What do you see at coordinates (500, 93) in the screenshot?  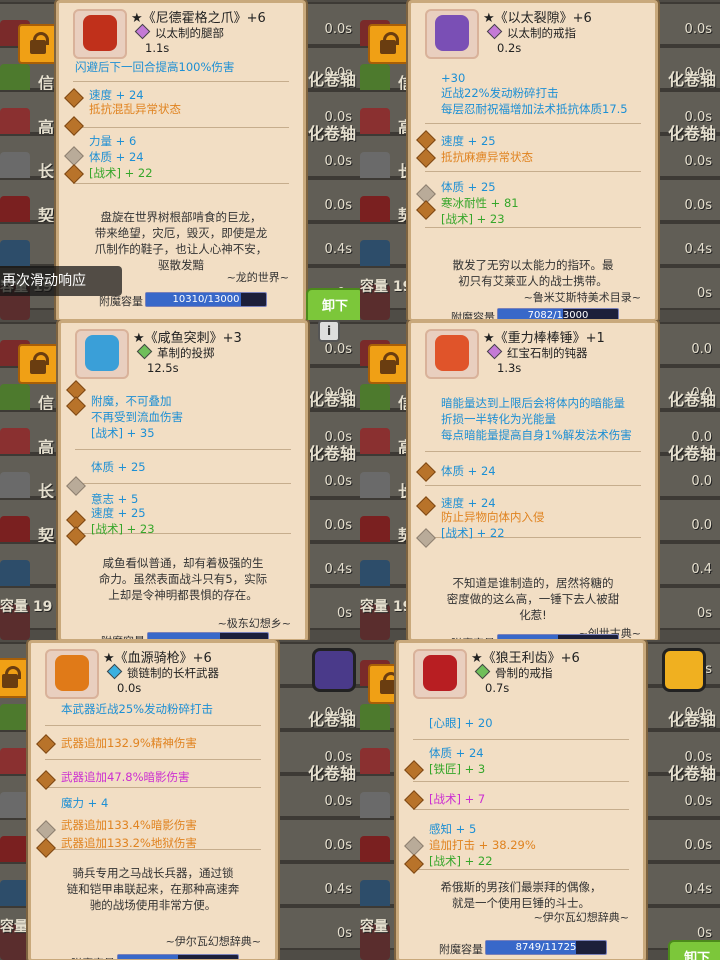 I see `stat-line: 近战22%发动粉碎打击` at bounding box center [500, 93].